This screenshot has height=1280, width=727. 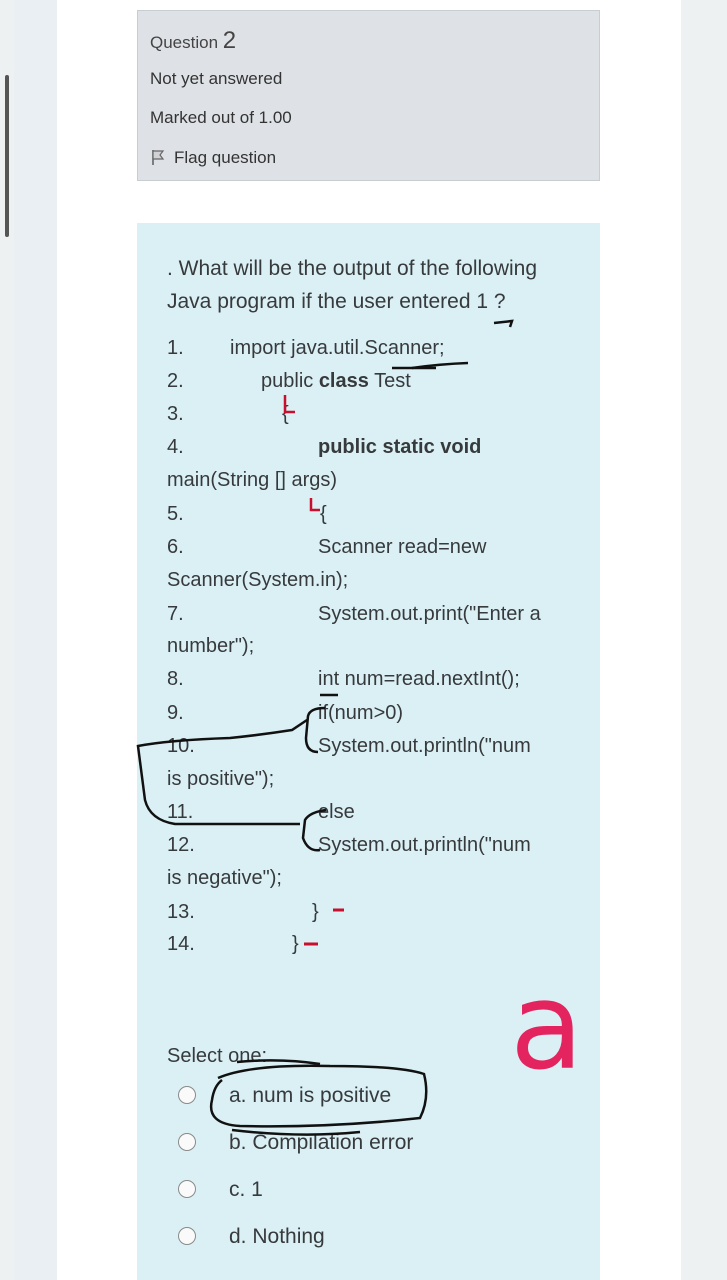 What do you see at coordinates (225, 157) in the screenshot?
I see `flag-question-label: Flag question` at bounding box center [225, 157].